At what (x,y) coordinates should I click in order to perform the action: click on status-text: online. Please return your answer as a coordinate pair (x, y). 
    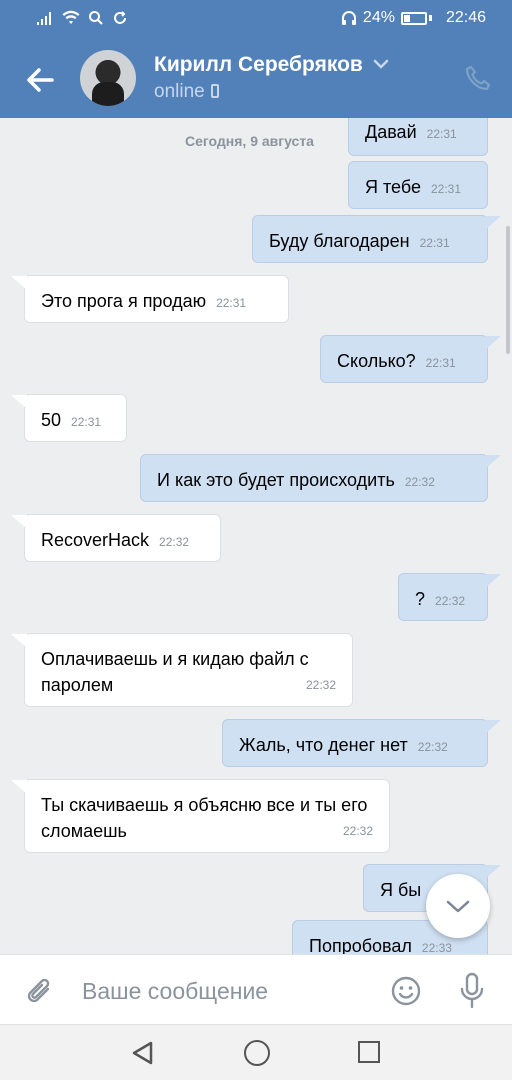
    Looking at the image, I should click on (179, 91).